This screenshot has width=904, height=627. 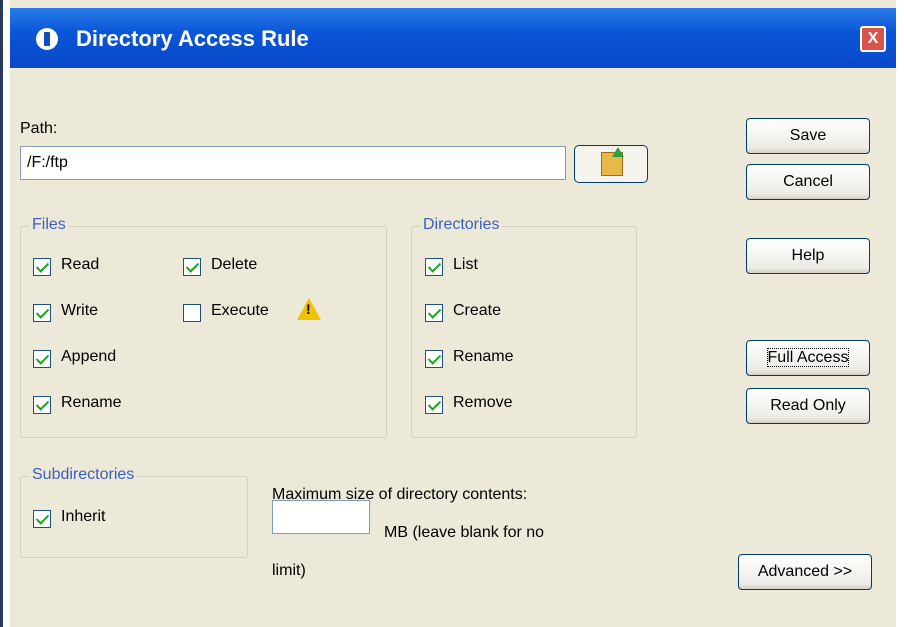 I want to click on max-size-input, so click(x=321, y=517).